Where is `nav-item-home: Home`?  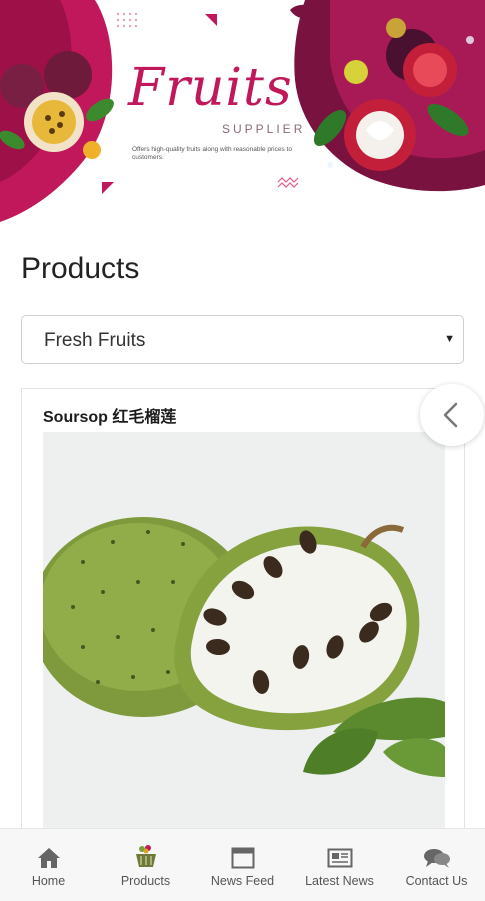
nav-item-home: Home is located at coordinates (48, 865).